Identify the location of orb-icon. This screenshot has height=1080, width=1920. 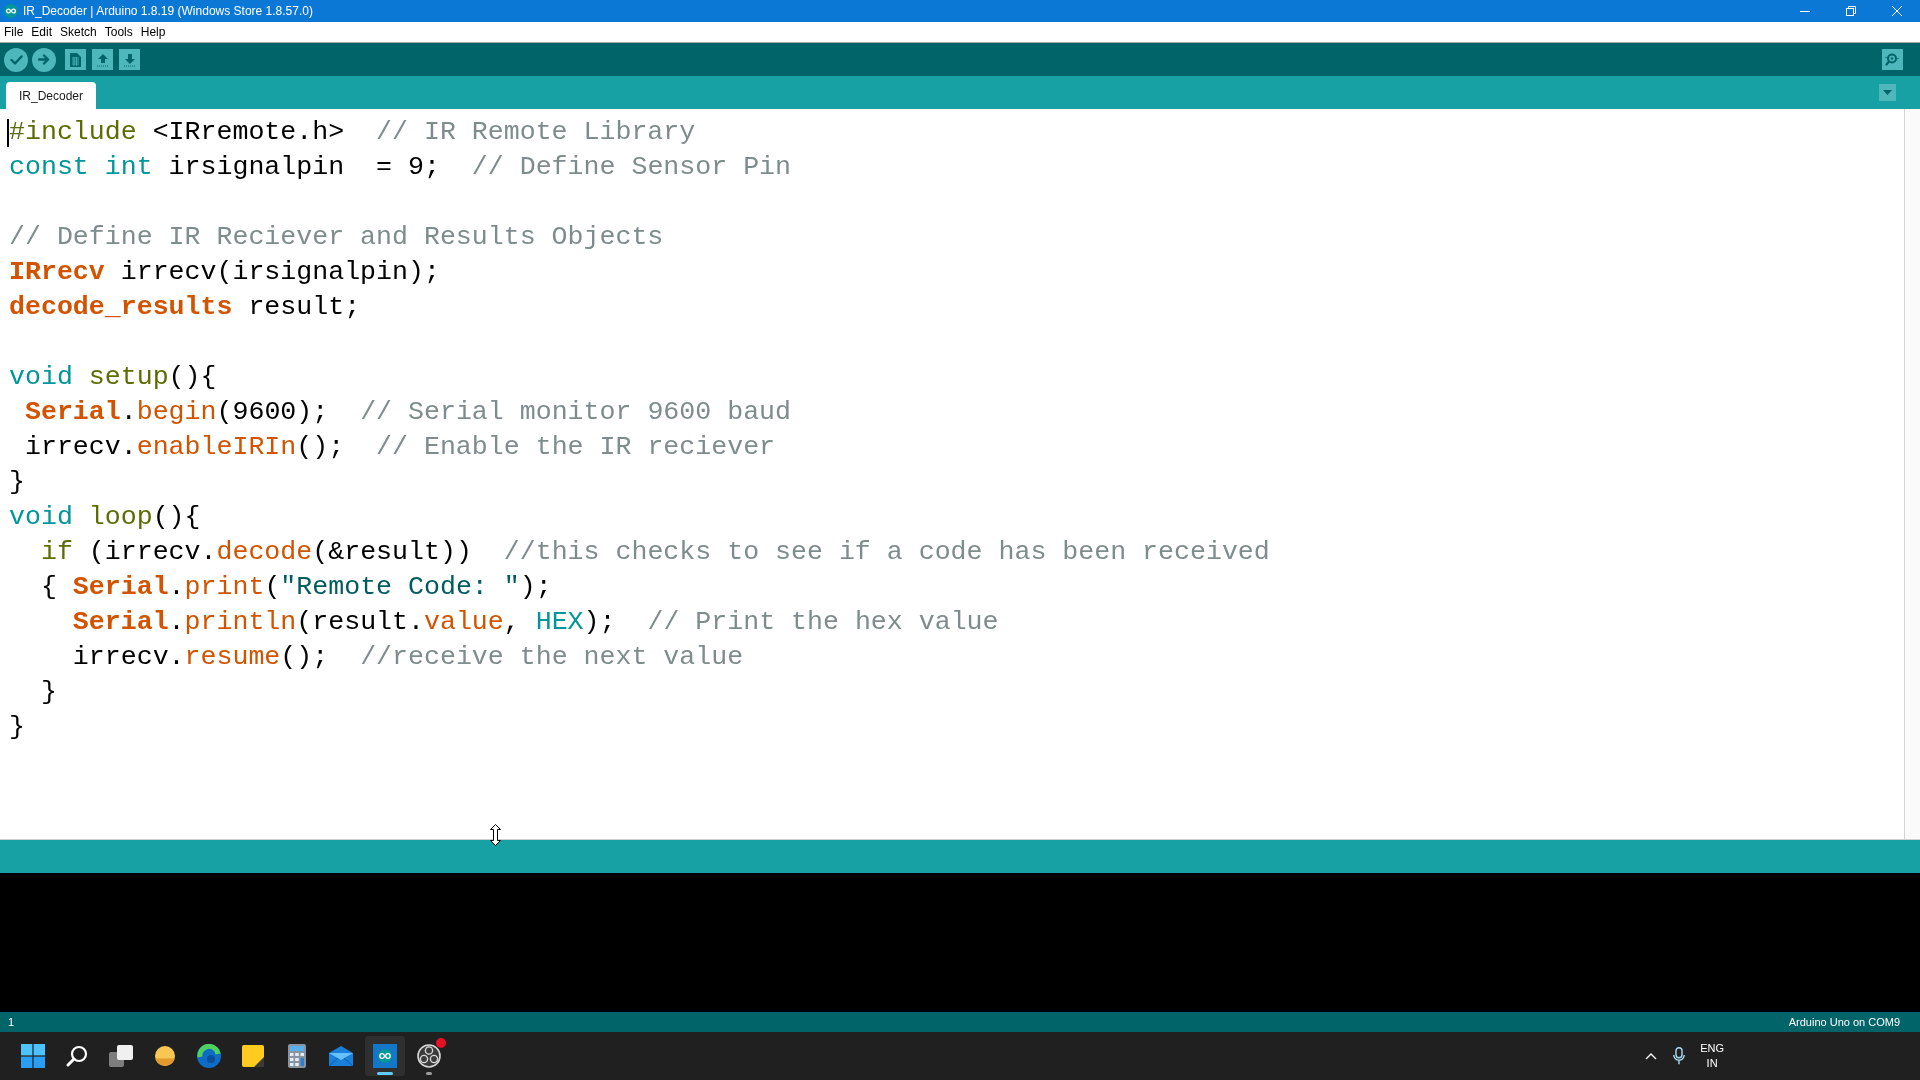
(165, 1056).